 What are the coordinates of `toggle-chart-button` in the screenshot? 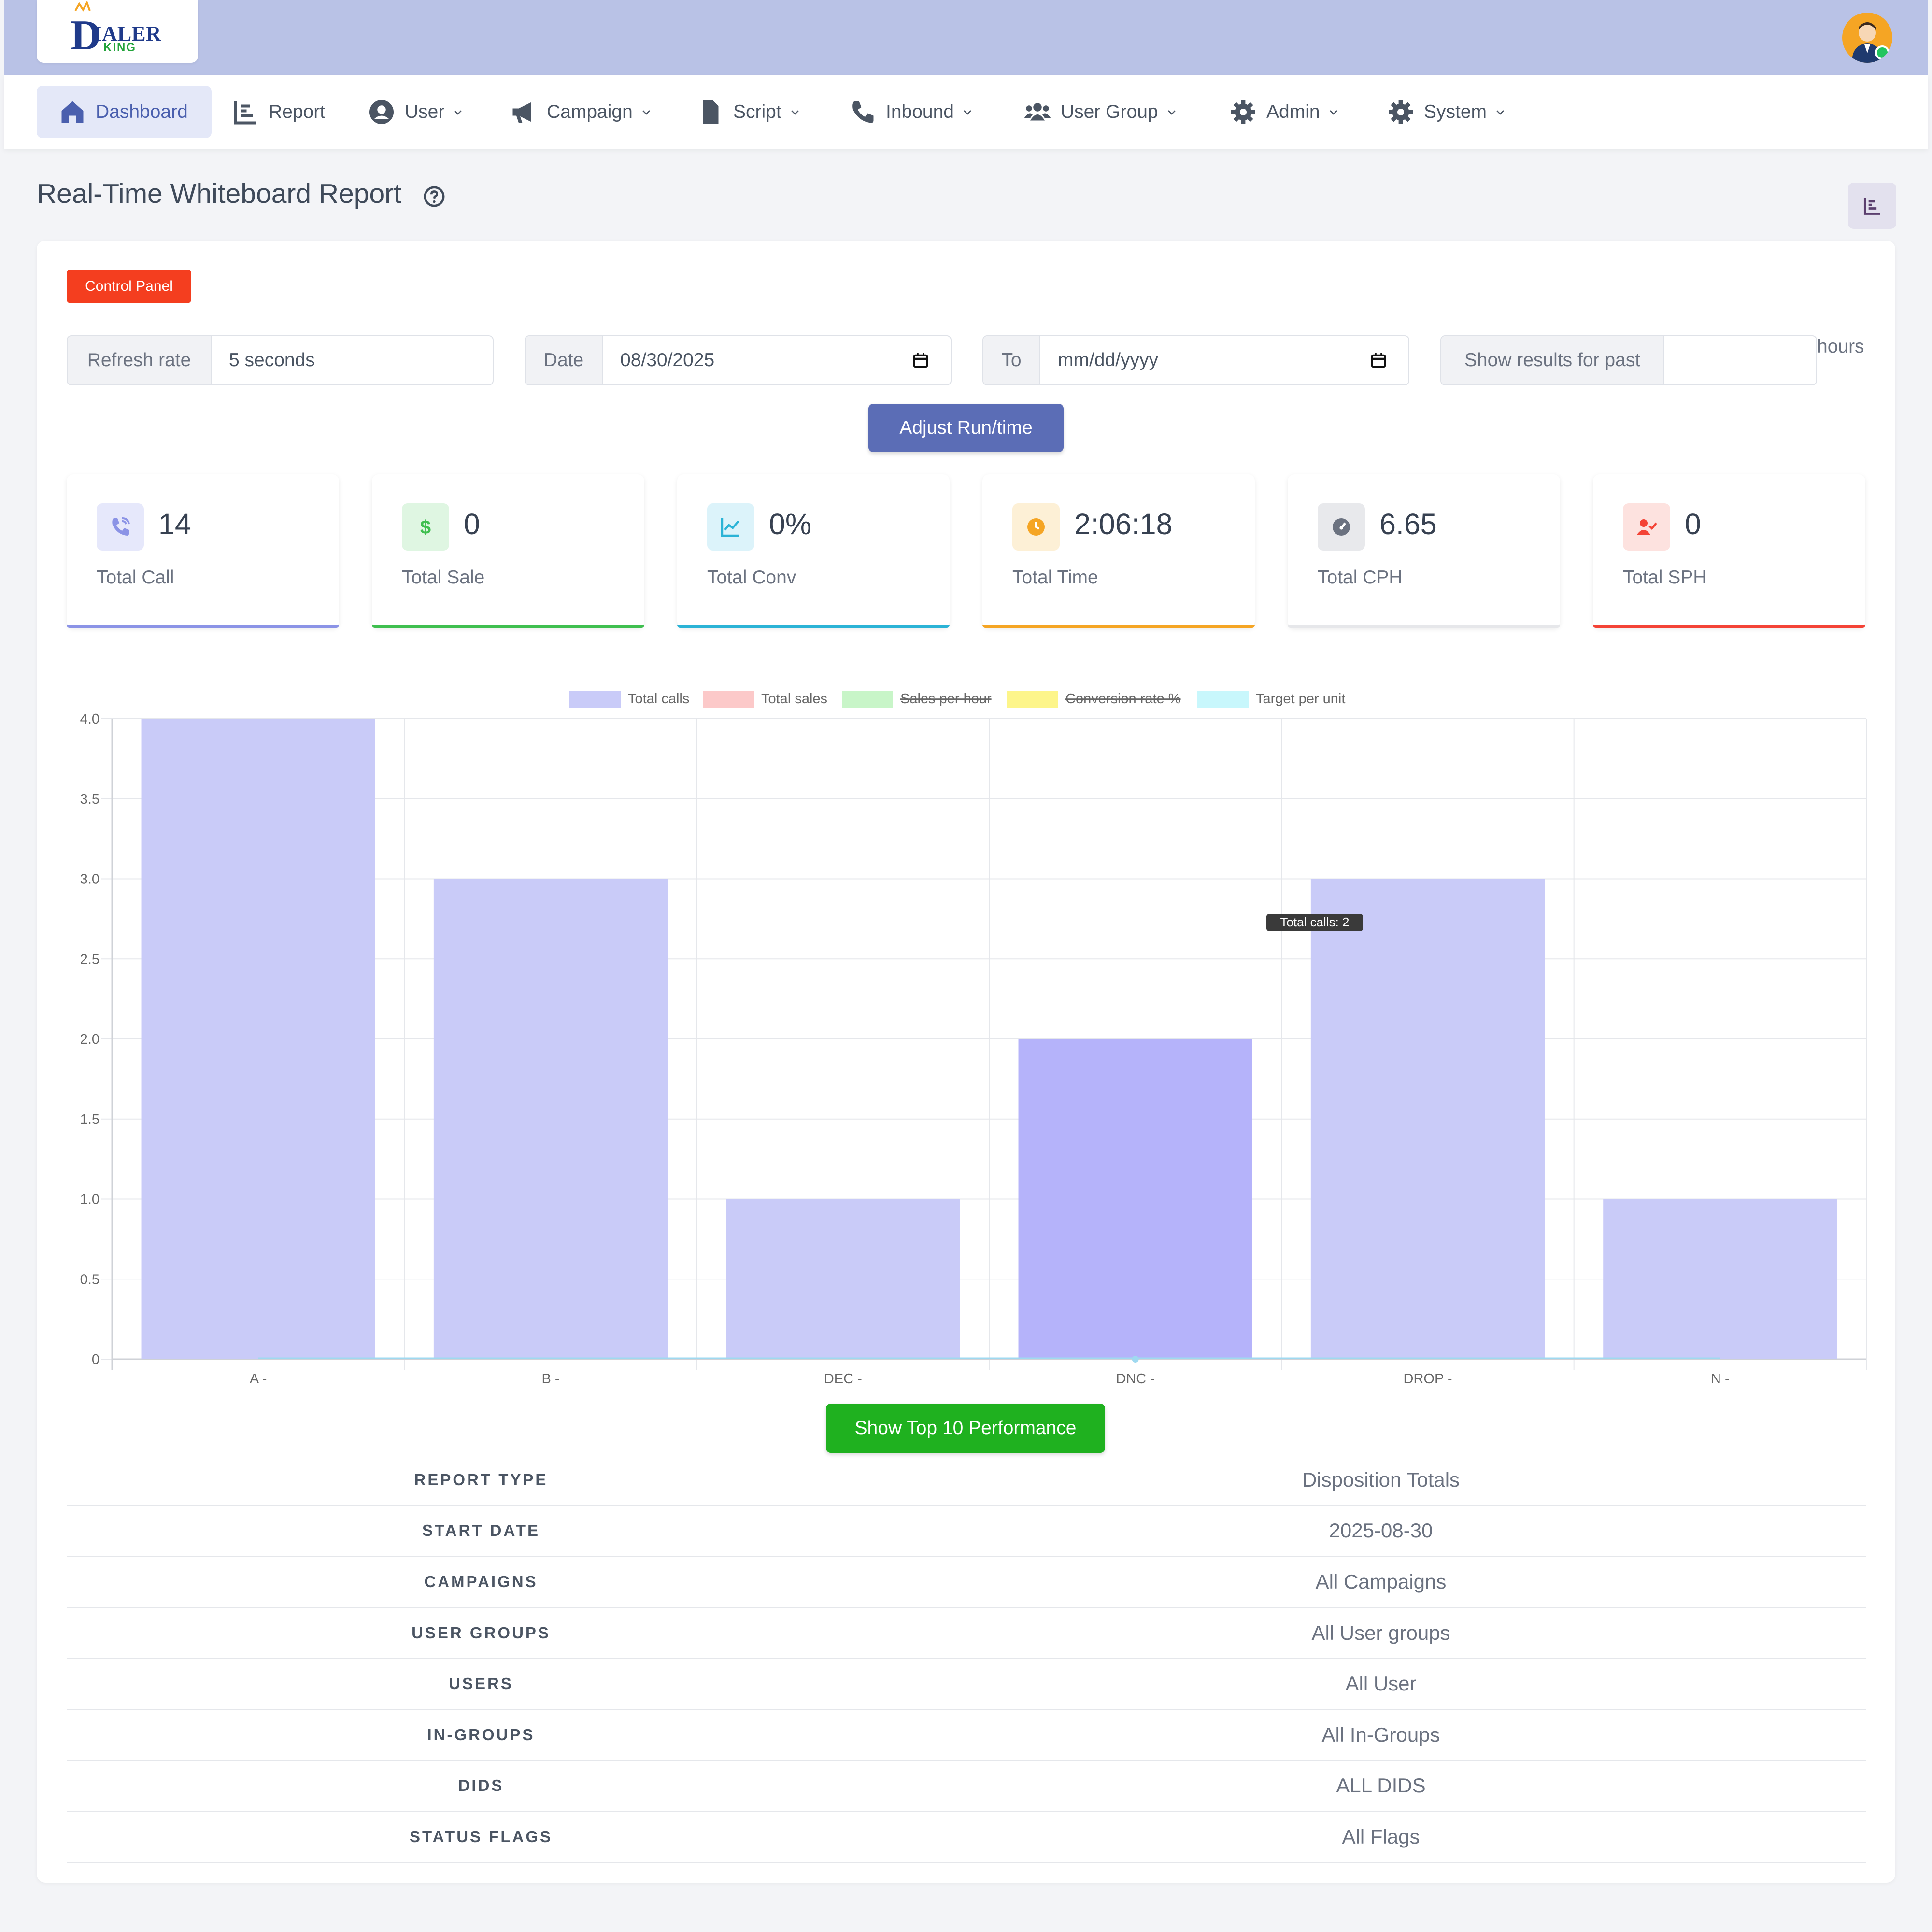 It's located at (1872, 206).